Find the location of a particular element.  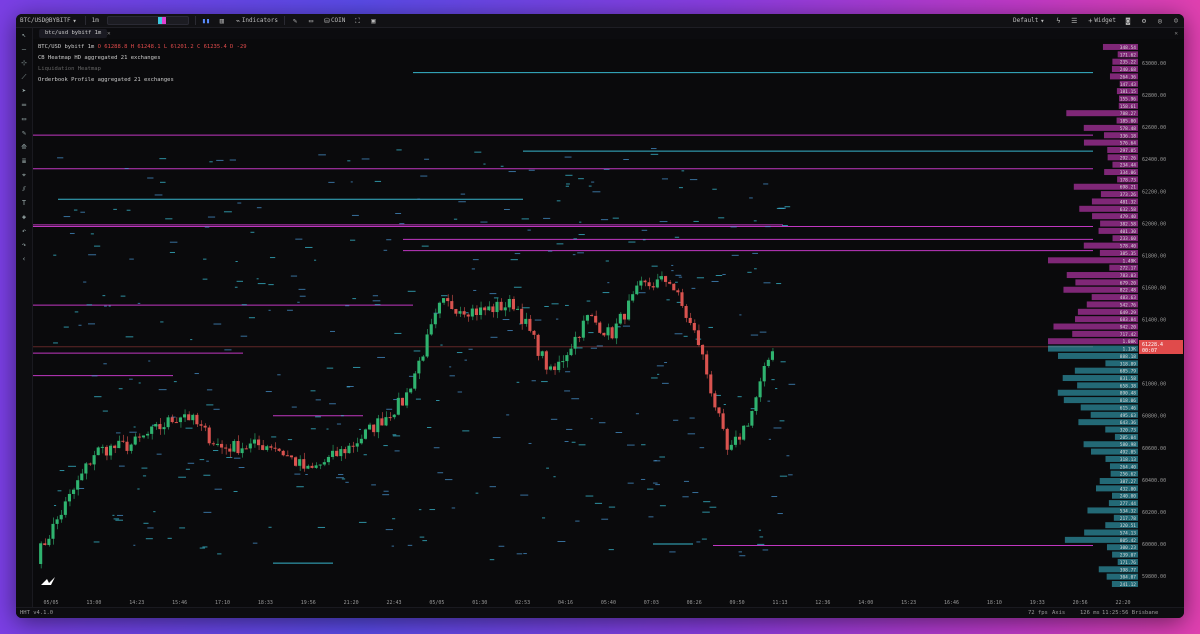

text-icon: T is located at coordinates (24, 203).